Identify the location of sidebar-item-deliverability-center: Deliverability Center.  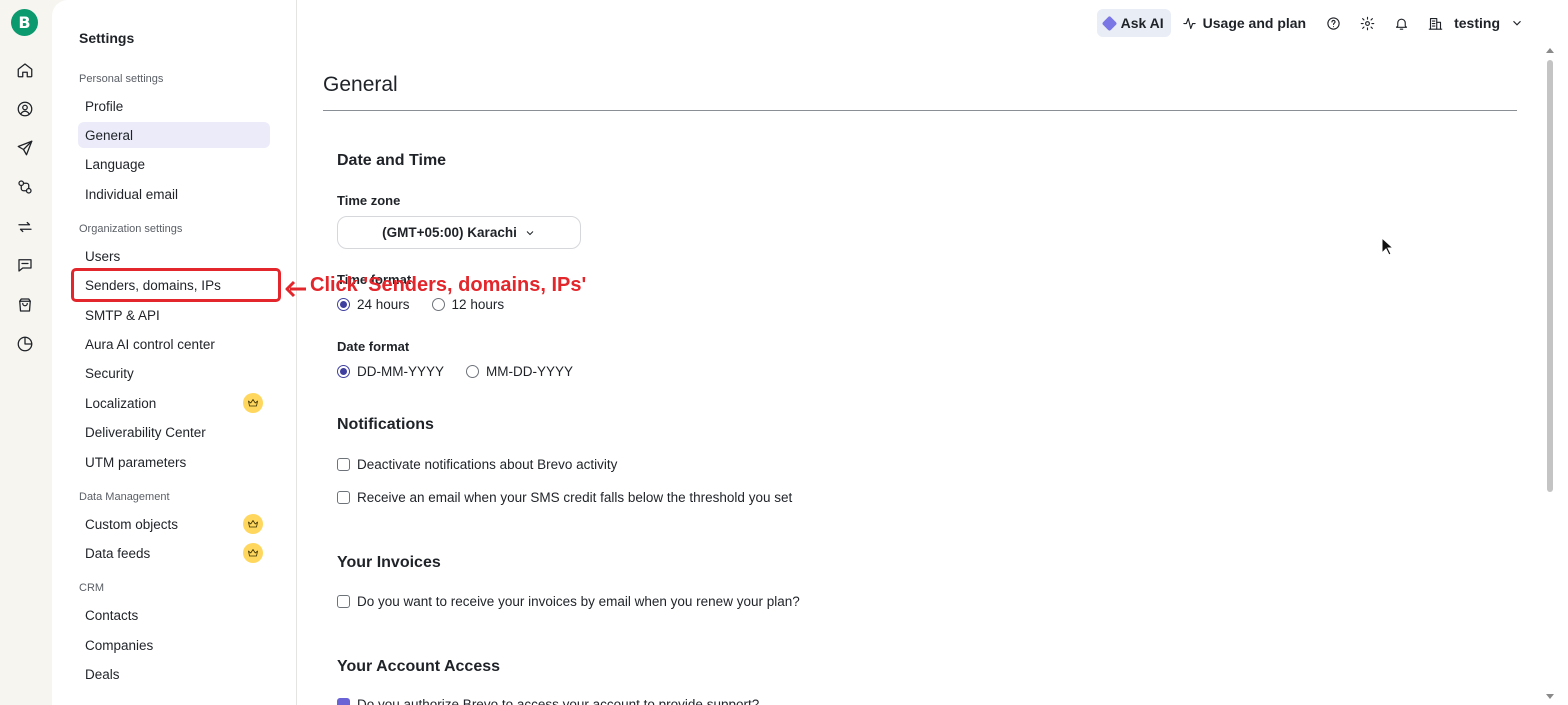
(174, 432).